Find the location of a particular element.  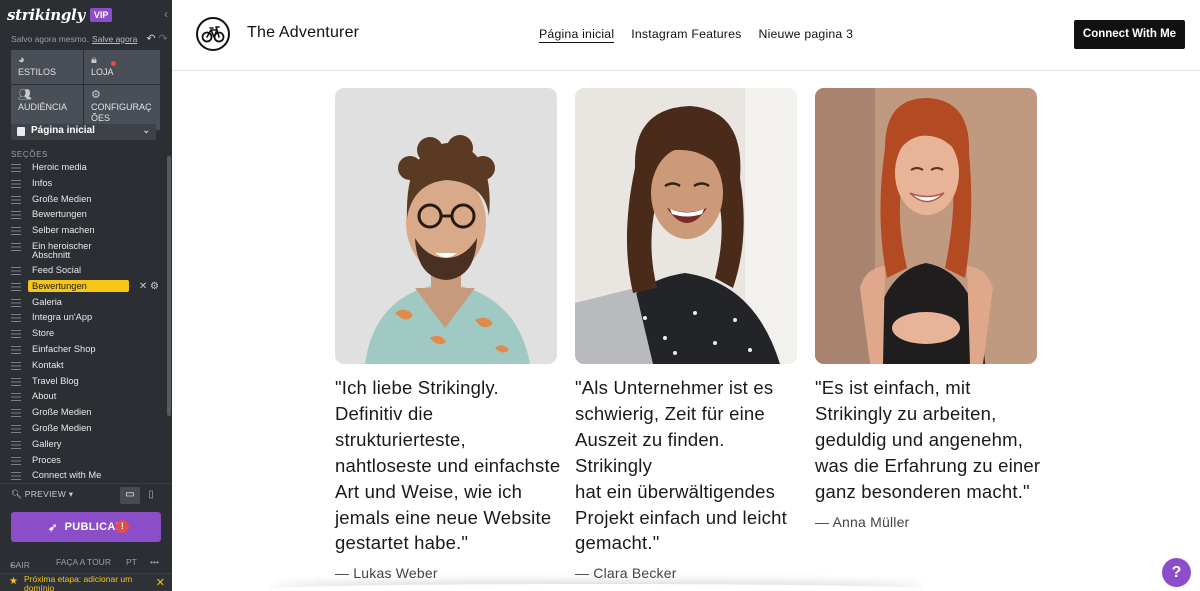

nav-link-home: Página inicial is located at coordinates (577, 35).